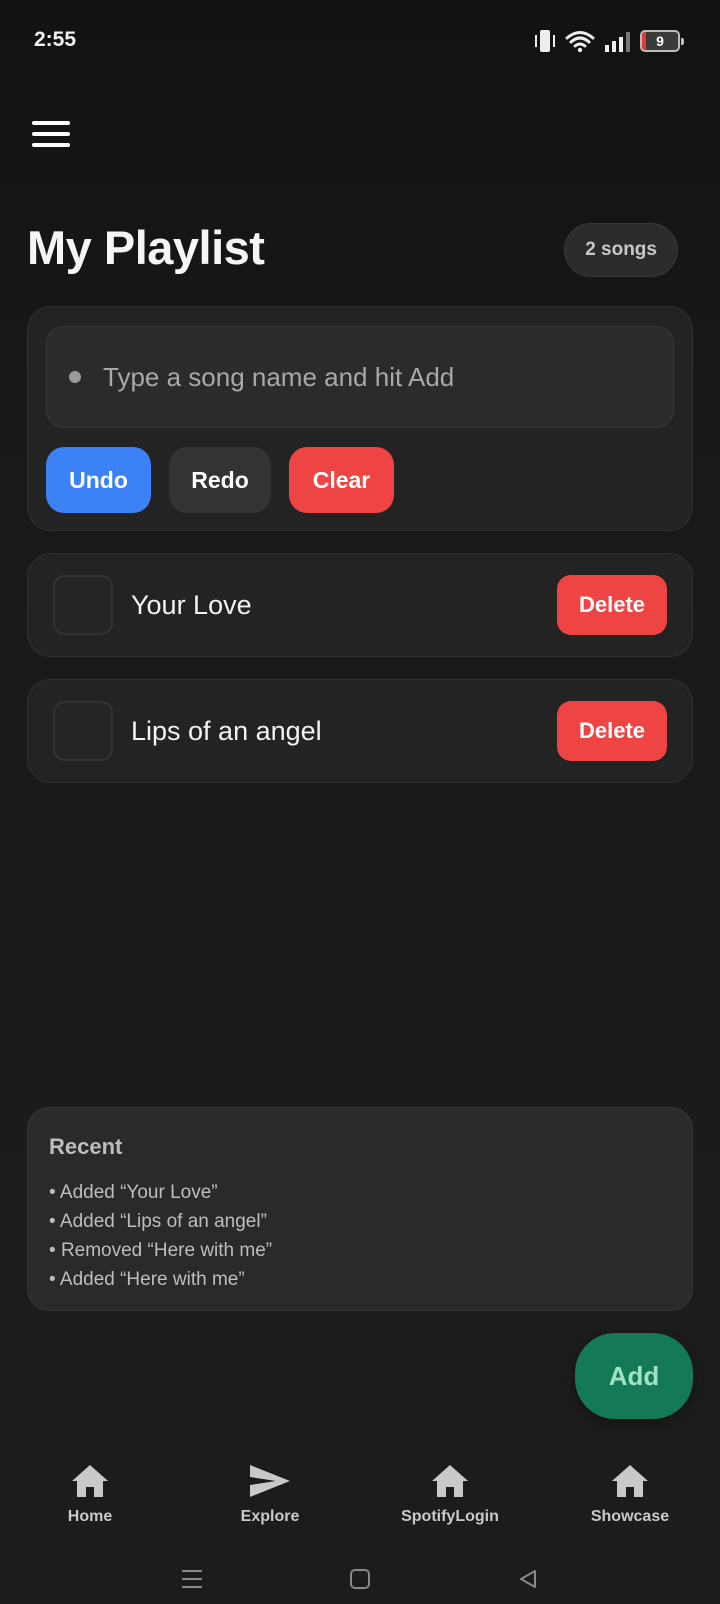 The width and height of the screenshot is (720, 1604). What do you see at coordinates (160, 1279) in the screenshot?
I see `recent-item: Added “Here with me”` at bounding box center [160, 1279].